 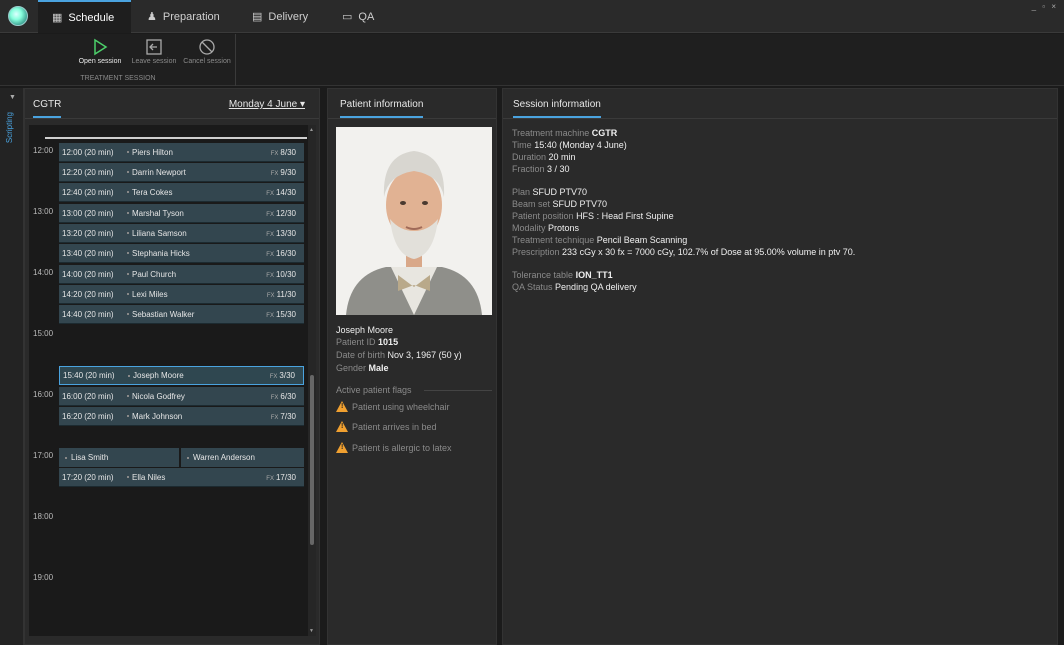 What do you see at coordinates (84, 16) in the screenshot?
I see `tab-schedule: ▦ Schedule` at bounding box center [84, 16].